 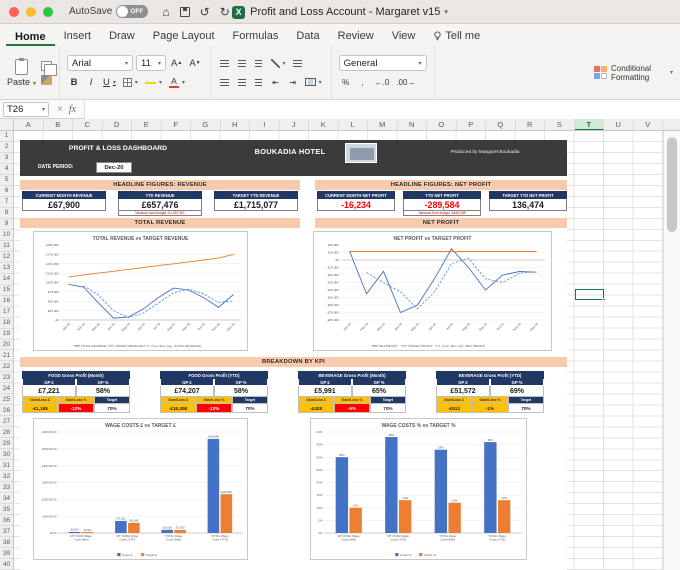 I want to click on row-header-8: 8, so click(x=6, y=213).